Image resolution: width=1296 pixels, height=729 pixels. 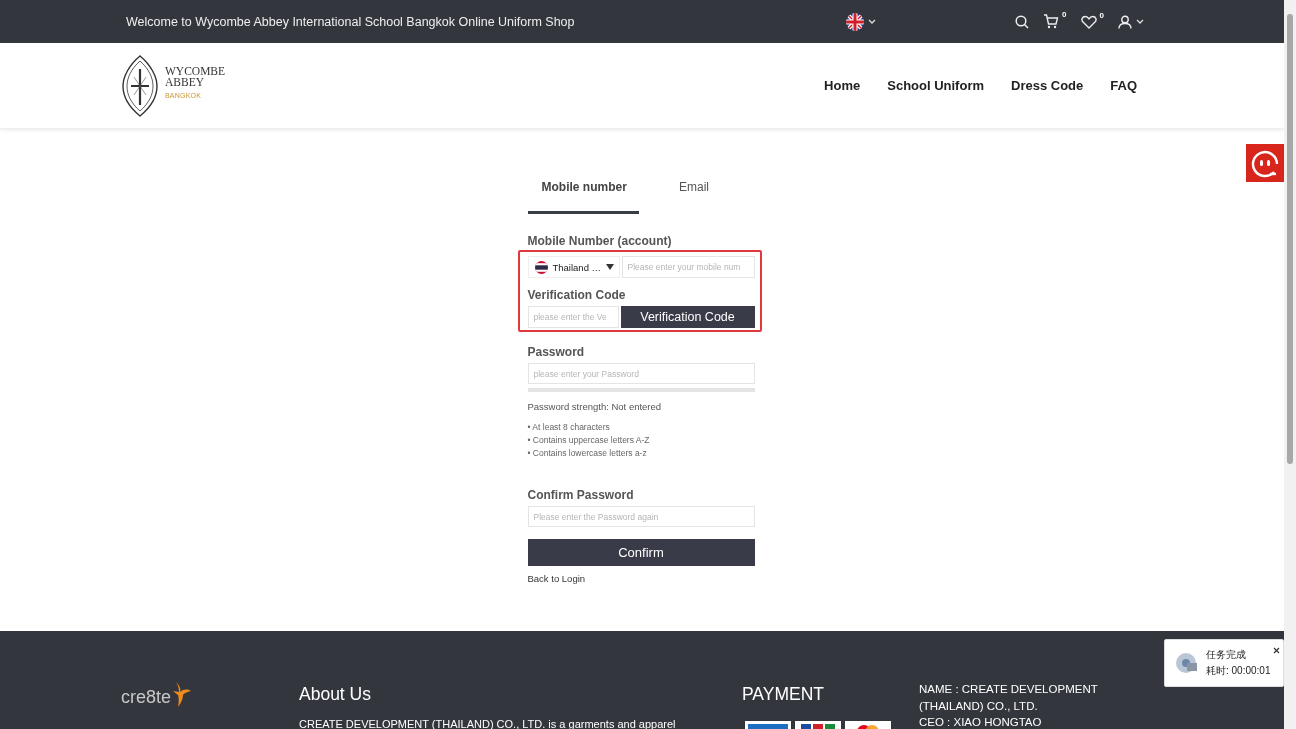 What do you see at coordinates (573, 317) in the screenshot?
I see `code-input: please enter the Ve` at bounding box center [573, 317].